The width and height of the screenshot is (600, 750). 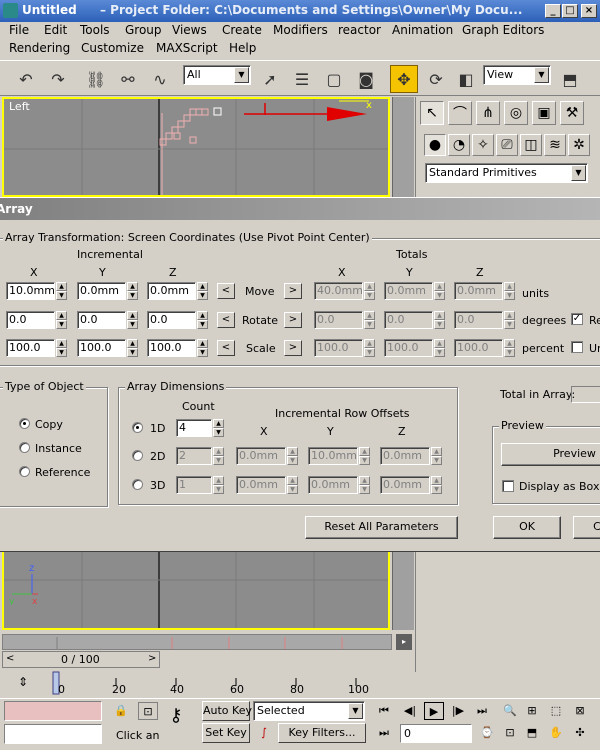 I want to click on menu-create: Create, so click(x=242, y=30).